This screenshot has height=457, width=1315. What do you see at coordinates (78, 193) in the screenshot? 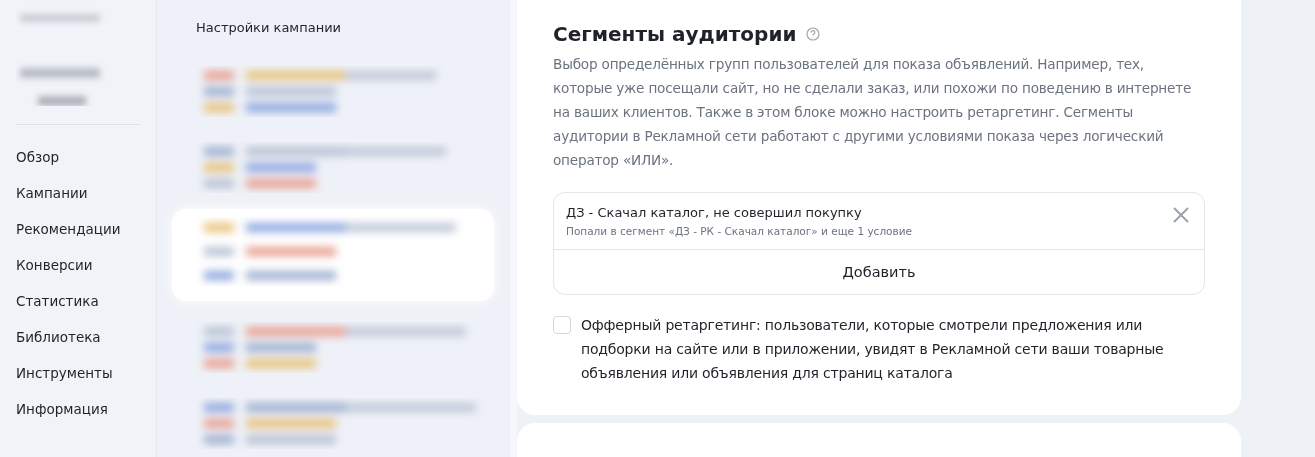
I see `nav-link: Кампании` at bounding box center [78, 193].